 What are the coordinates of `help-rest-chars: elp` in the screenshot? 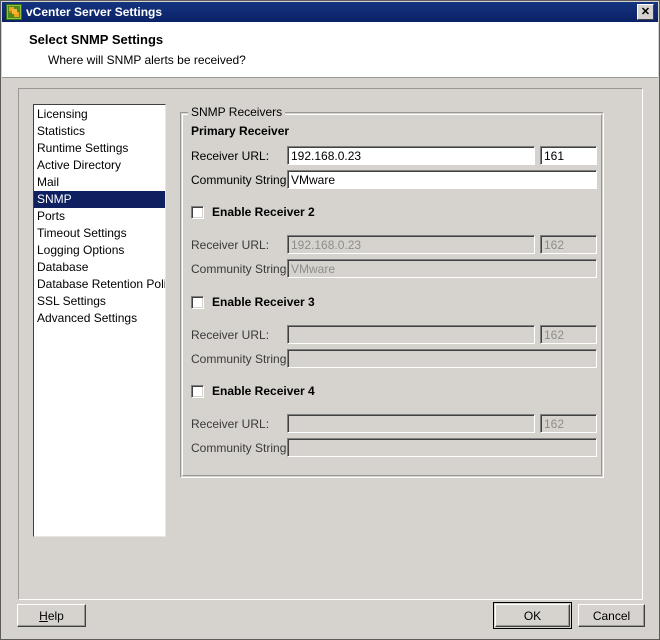 It's located at (55, 615).